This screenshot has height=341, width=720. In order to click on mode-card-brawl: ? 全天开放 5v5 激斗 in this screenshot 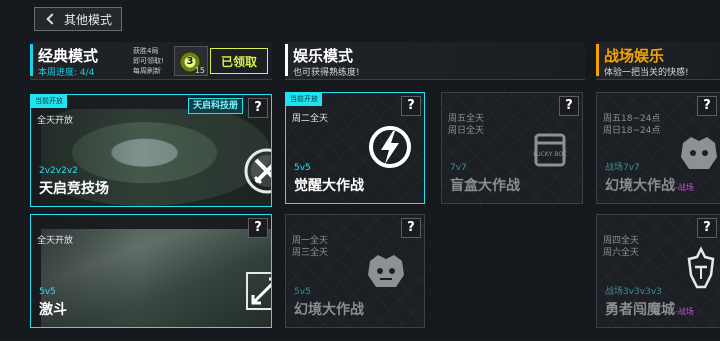, I will do `click(151, 271)`.